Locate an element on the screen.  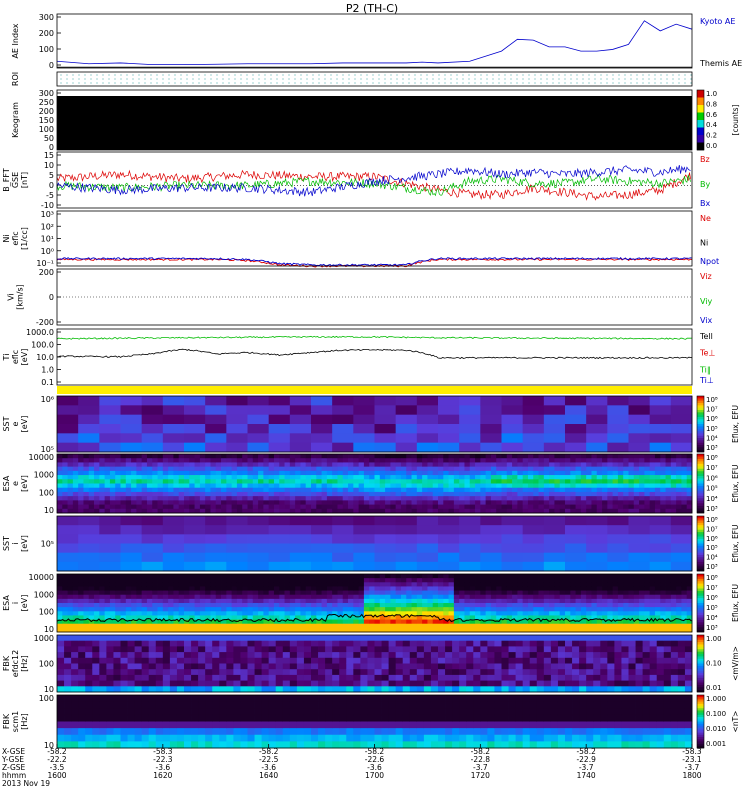
ylabel-keogram: Keogram is located at coordinates (15, 120).